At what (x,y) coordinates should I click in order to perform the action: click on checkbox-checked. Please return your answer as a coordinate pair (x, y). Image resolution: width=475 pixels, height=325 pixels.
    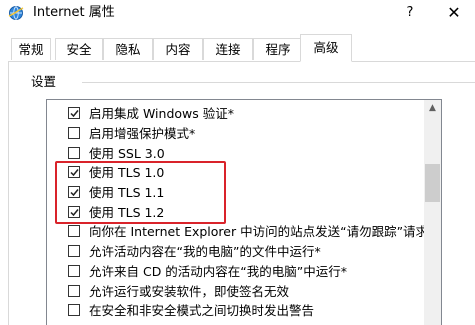
    Looking at the image, I should click on (74, 113).